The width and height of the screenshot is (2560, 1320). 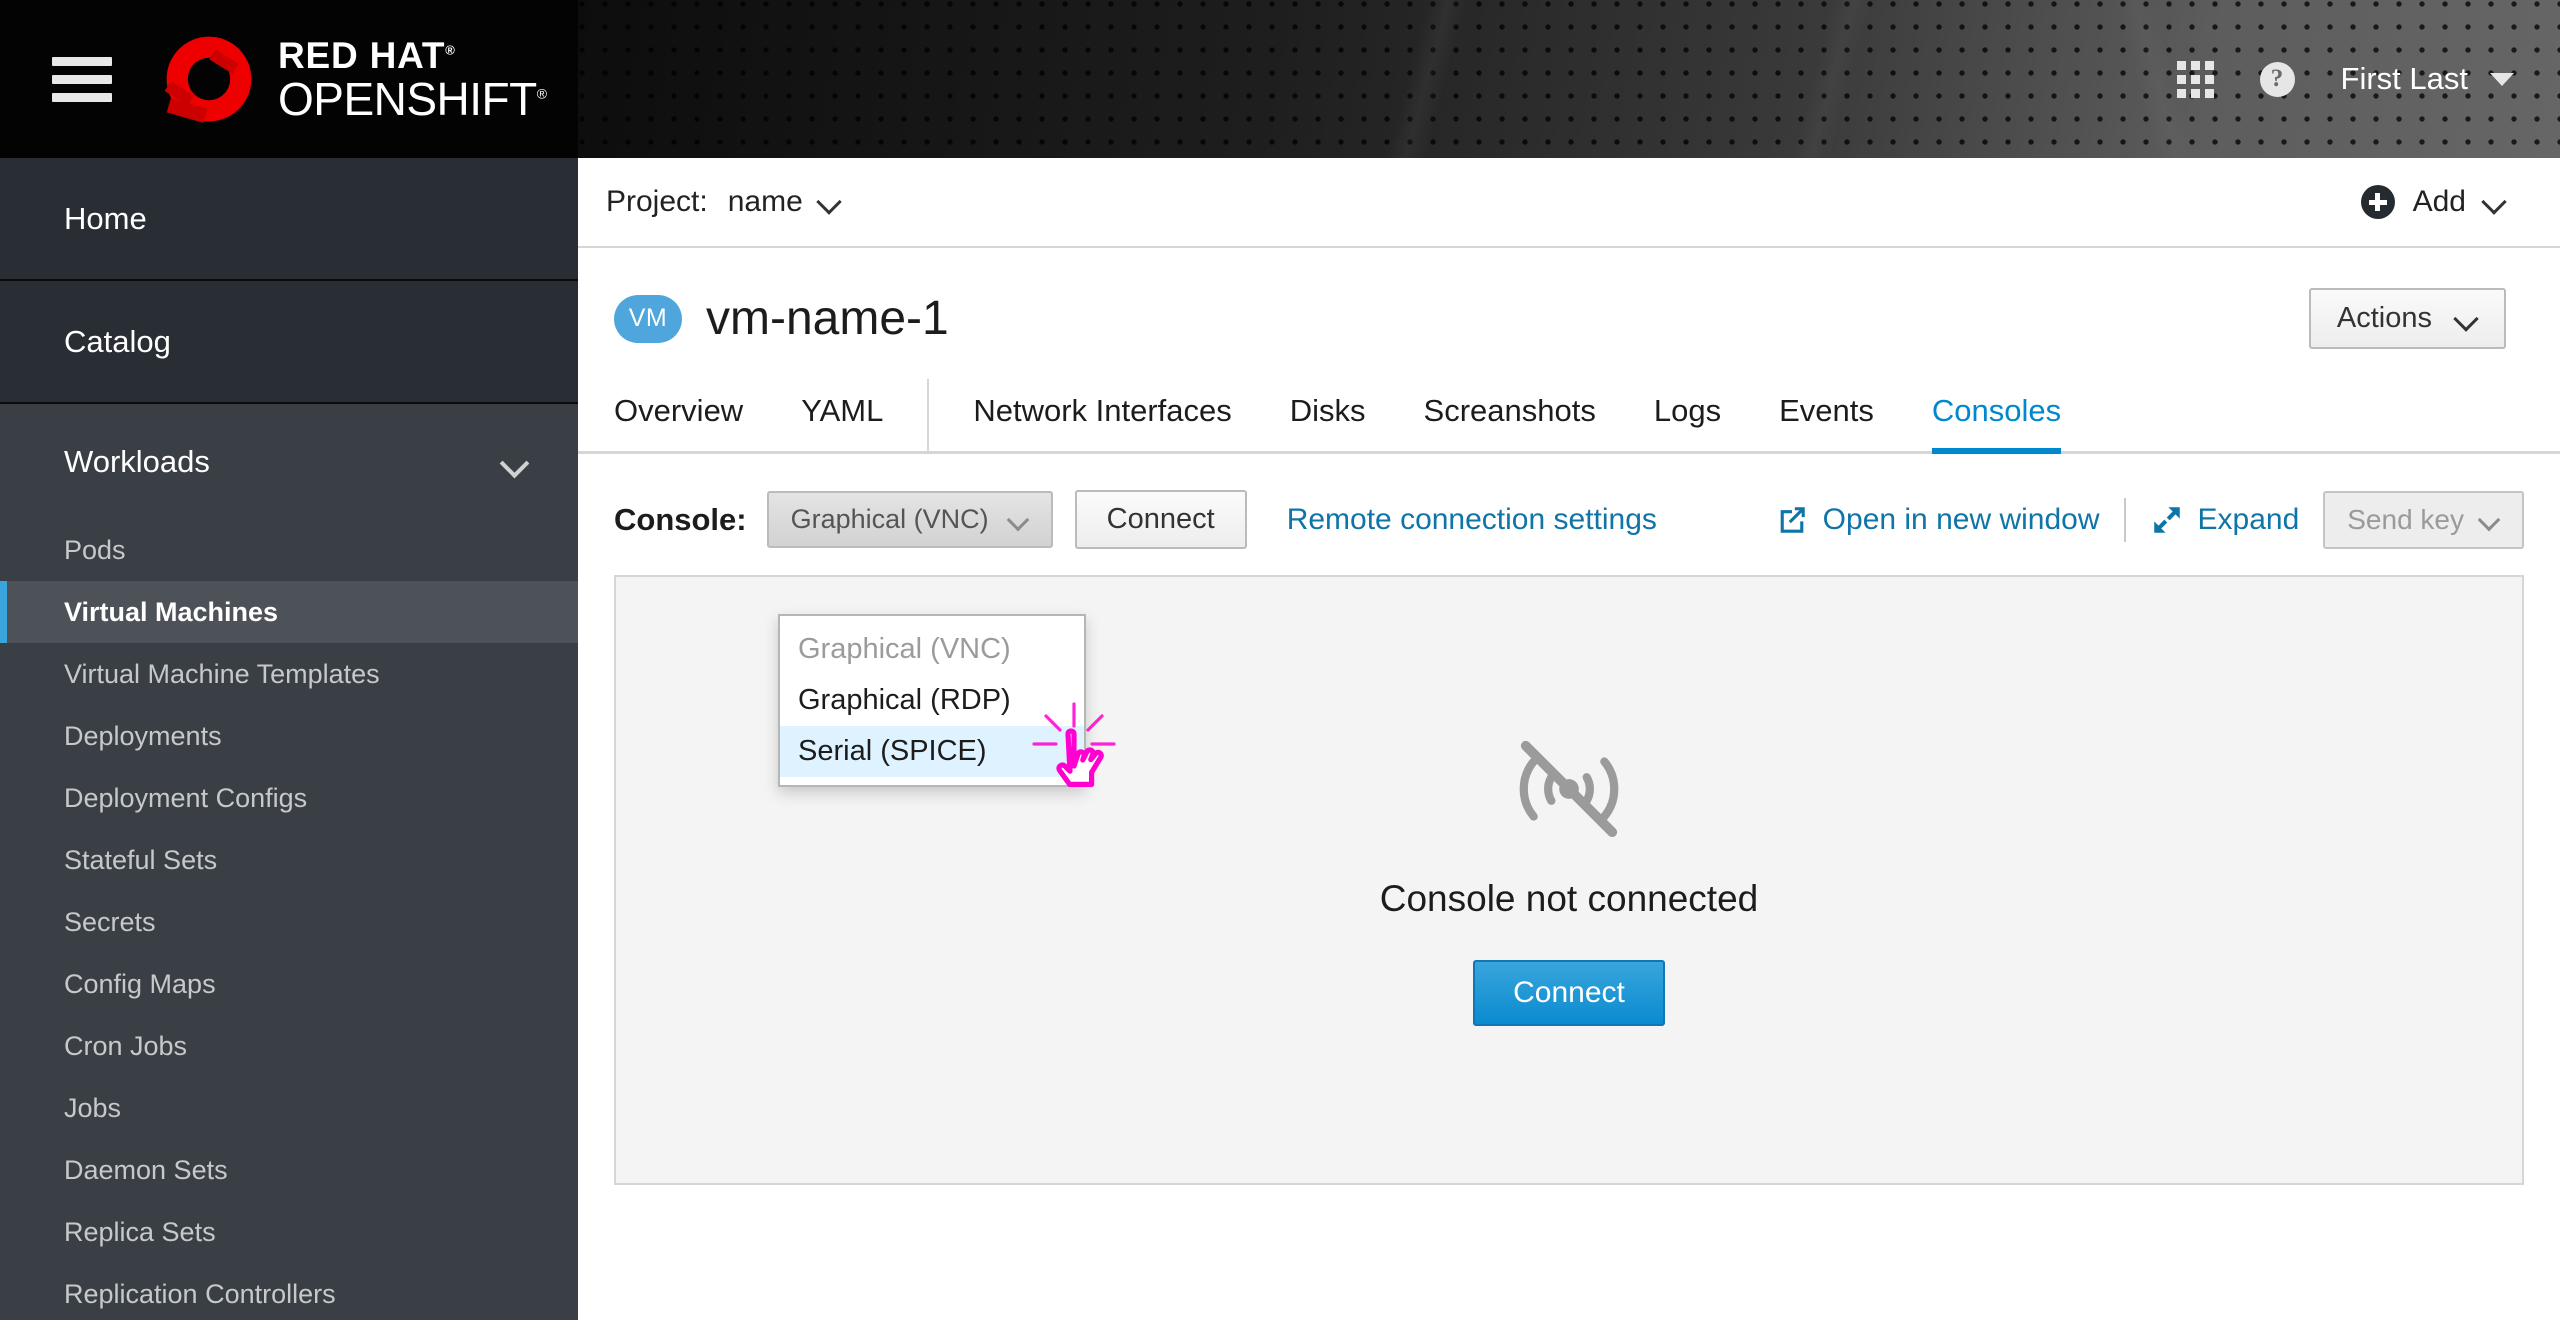 What do you see at coordinates (680, 519) in the screenshot?
I see `console-type-label: Console:` at bounding box center [680, 519].